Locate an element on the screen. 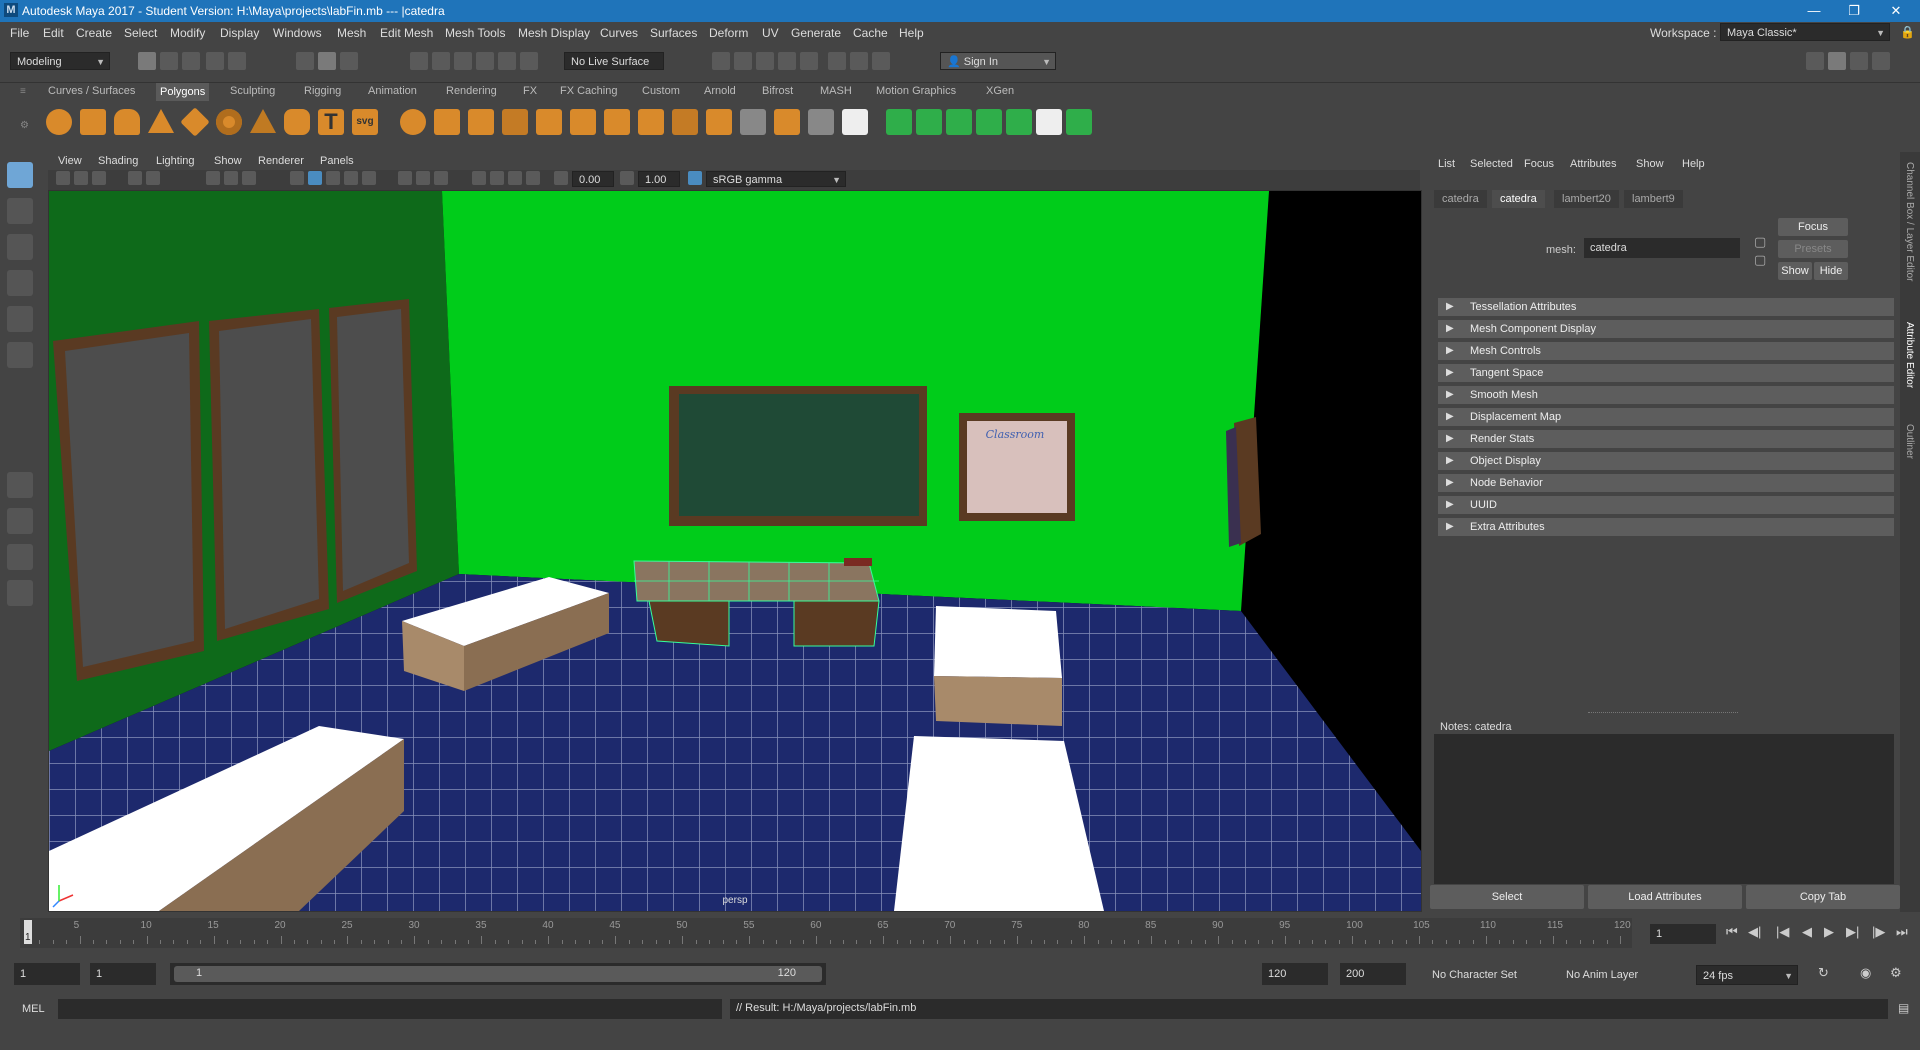 This screenshot has height=1050, width=1920. isolate-select-icon is located at coordinates (479, 178).